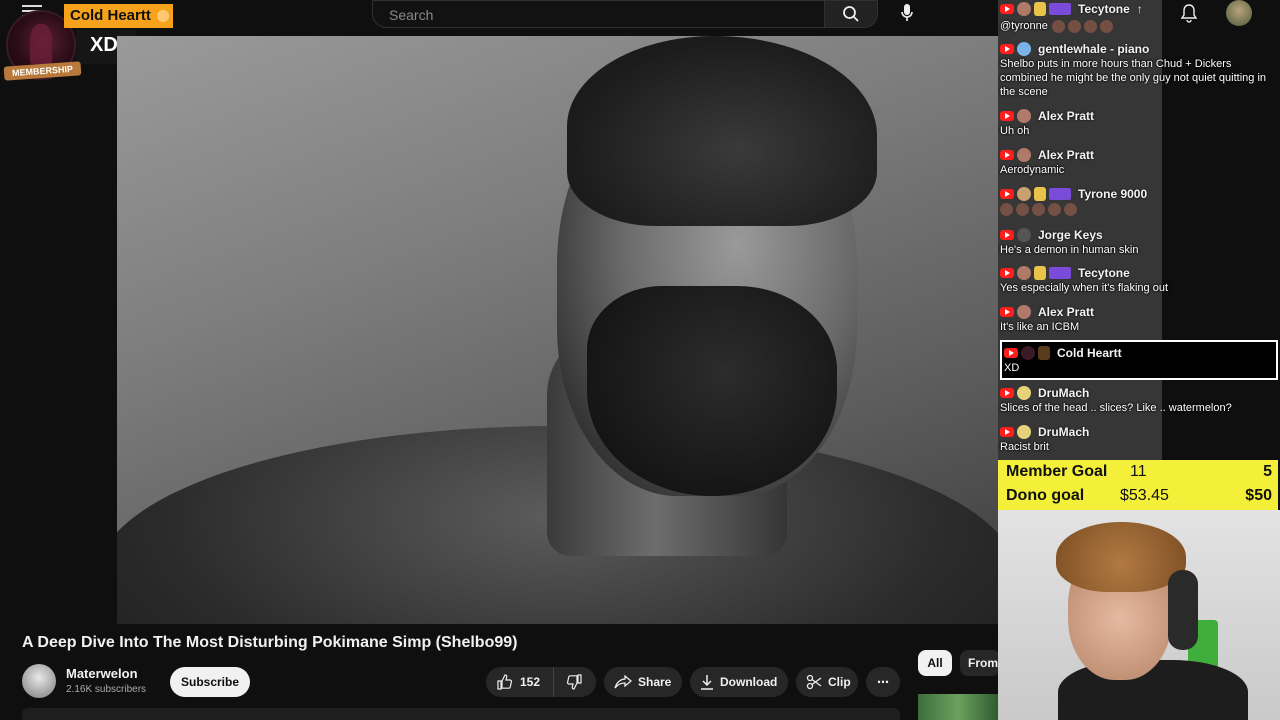 The height and width of the screenshot is (720, 1280). Describe the element at coordinates (1258, 495) in the screenshot. I see `dono-goal-target: $50` at that location.